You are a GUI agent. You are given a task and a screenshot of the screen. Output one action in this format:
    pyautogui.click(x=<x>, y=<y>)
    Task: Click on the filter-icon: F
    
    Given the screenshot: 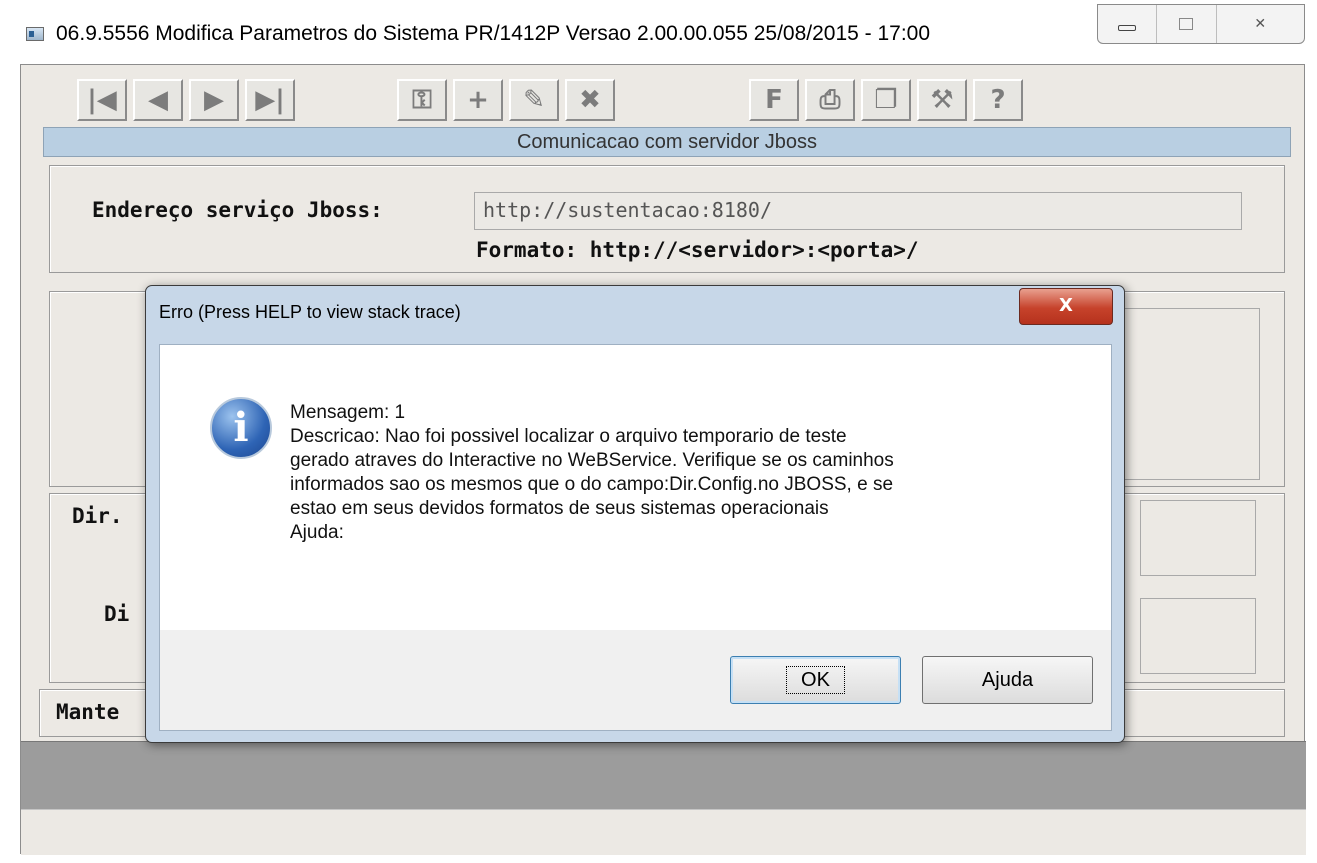 What is the action you would take?
    pyautogui.click(x=774, y=100)
    